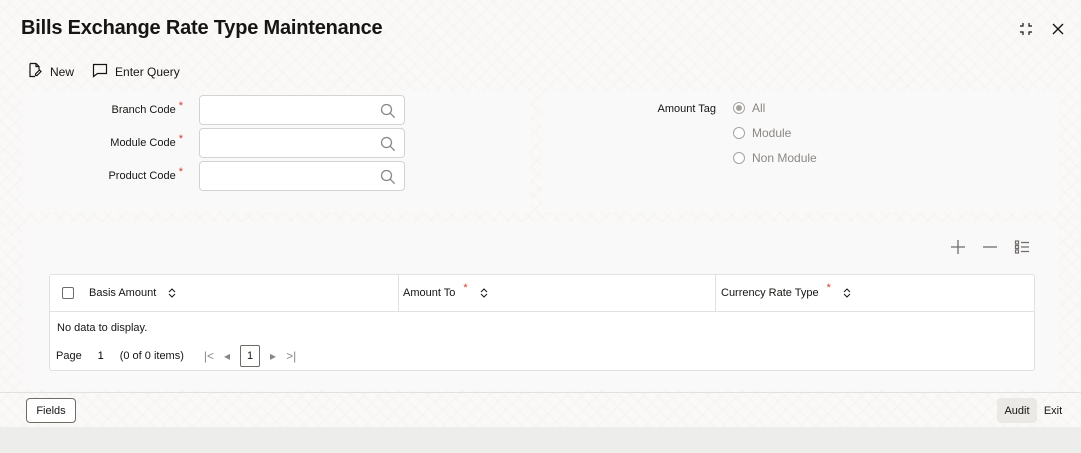 This screenshot has height=453, width=1081. I want to click on module-code-row: Module Code *, so click(214, 143).